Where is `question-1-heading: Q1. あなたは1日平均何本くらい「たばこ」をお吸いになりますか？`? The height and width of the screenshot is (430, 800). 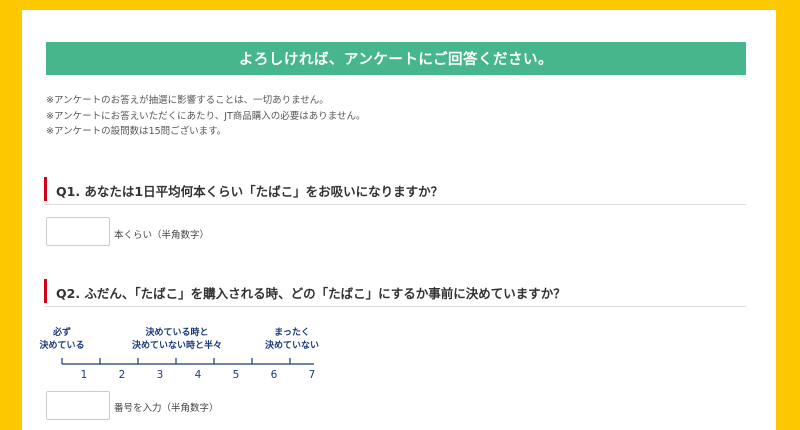 question-1-heading: Q1. あなたは1日平均何本くらい「たばこ」をお吸いになりますか？ is located at coordinates (395, 189).